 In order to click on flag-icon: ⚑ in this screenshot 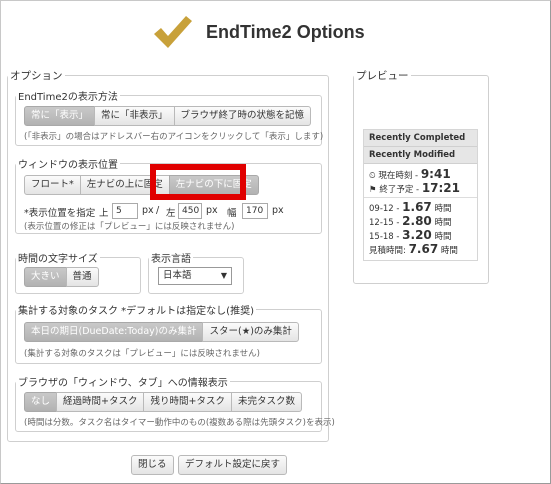, I will do `click(374, 190)`.